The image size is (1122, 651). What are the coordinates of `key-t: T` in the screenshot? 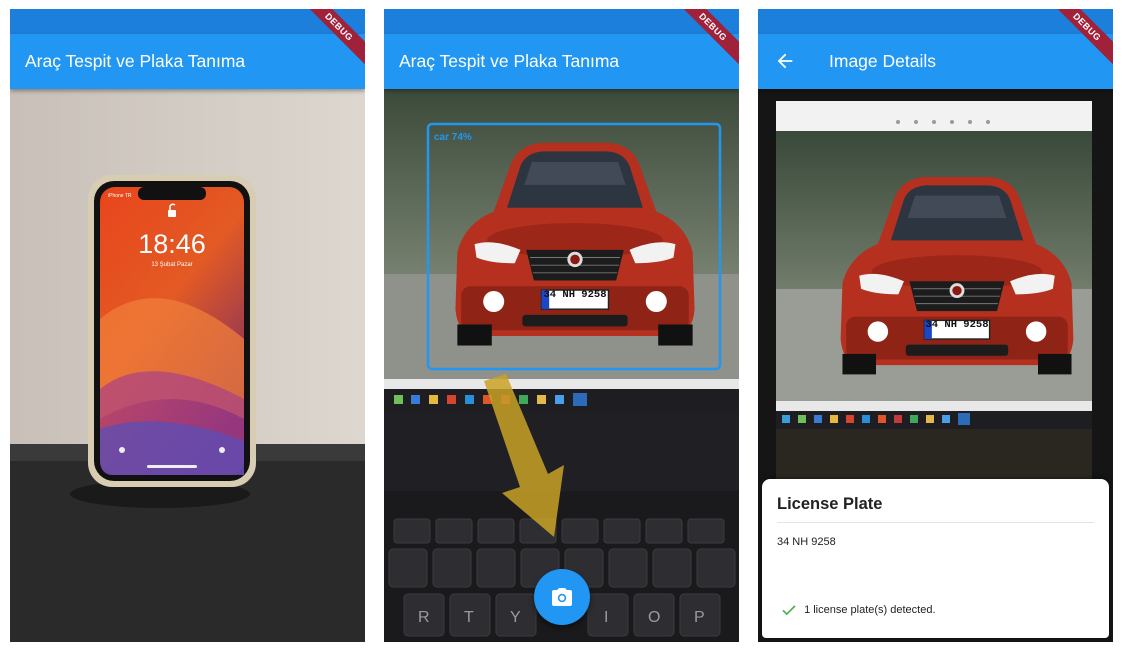 It's located at (469, 617).